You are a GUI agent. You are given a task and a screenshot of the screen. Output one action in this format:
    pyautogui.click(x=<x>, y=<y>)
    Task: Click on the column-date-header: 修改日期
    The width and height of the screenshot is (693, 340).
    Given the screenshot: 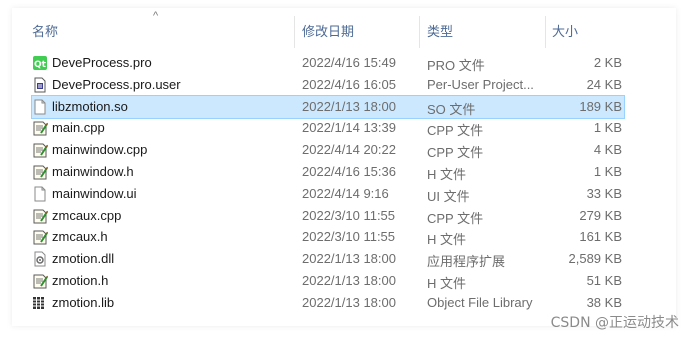 What is the action you would take?
    pyautogui.click(x=328, y=30)
    